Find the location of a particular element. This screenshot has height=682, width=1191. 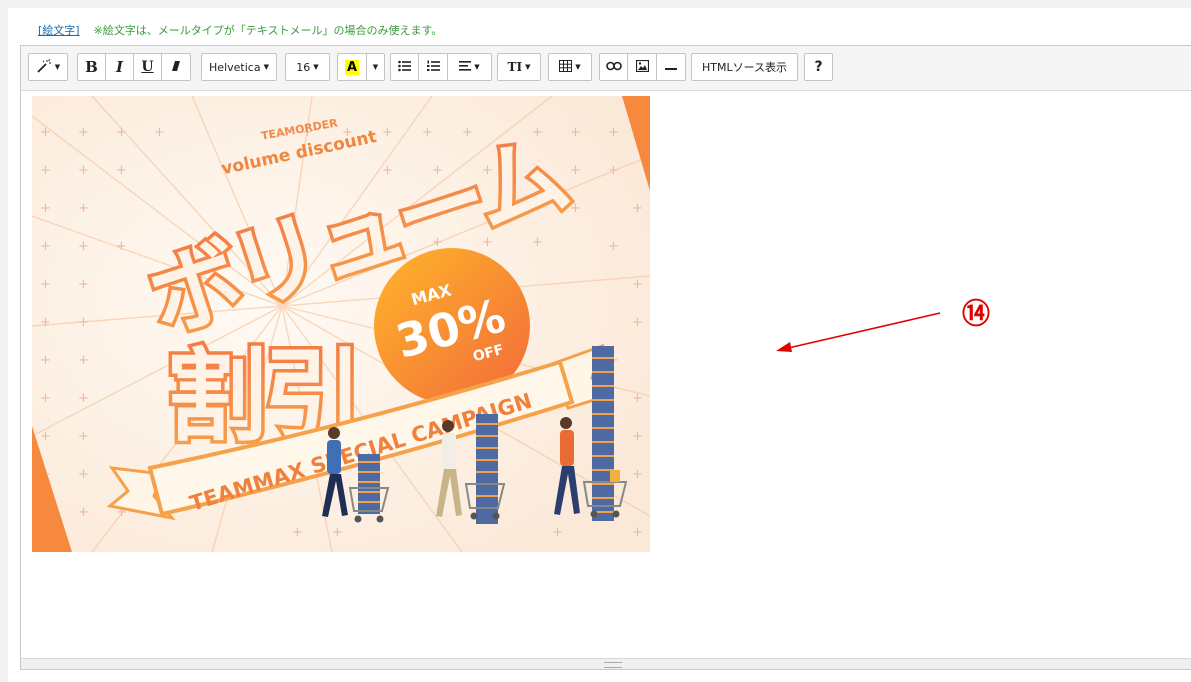

annotation-overlay: ⑭ is located at coordinates (883, 324).